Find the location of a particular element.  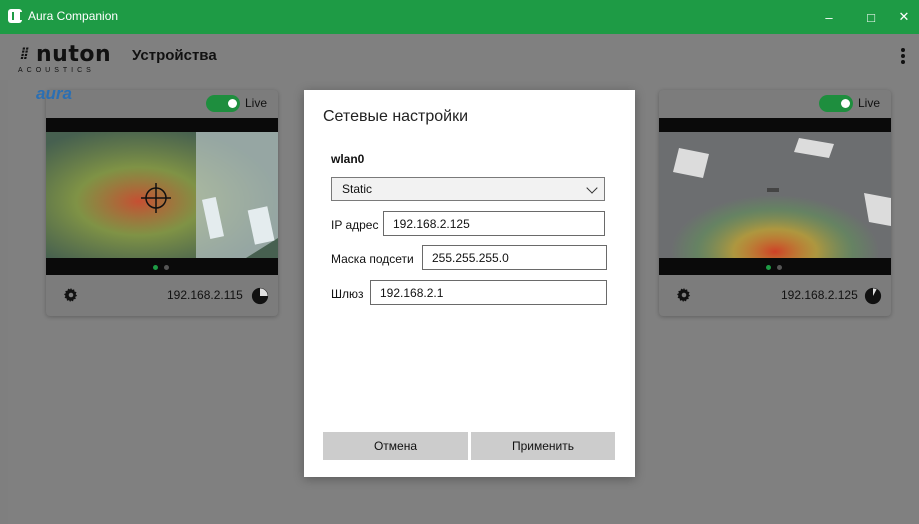

logo-subtitle: ACOUSTICS is located at coordinates (56, 70).